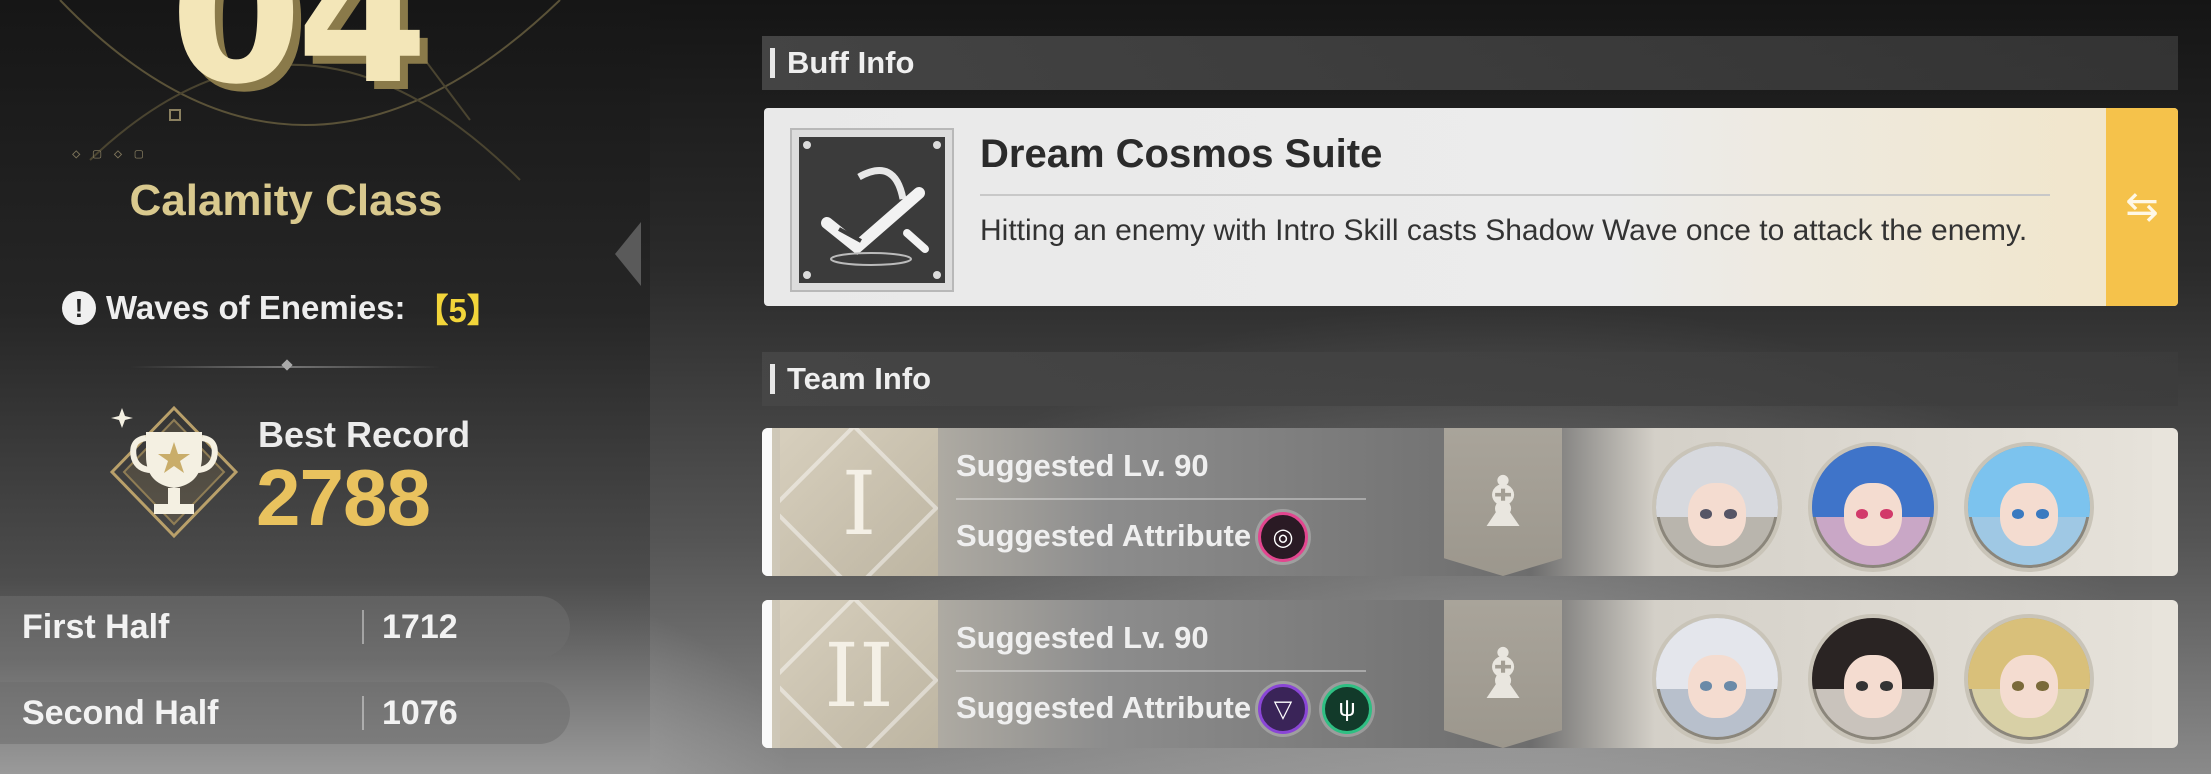 Image resolution: width=2211 pixels, height=774 pixels. Describe the element at coordinates (174, 472) in the screenshot. I see `trophy-icon` at that location.